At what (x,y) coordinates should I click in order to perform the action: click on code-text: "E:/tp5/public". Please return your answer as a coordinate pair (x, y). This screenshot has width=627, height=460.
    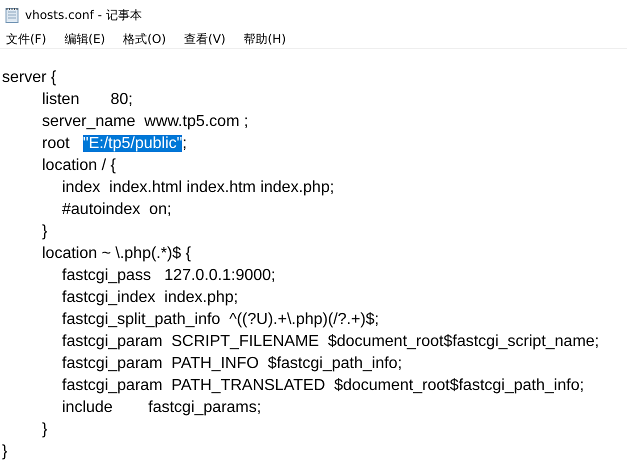
    Looking at the image, I should click on (132, 143).